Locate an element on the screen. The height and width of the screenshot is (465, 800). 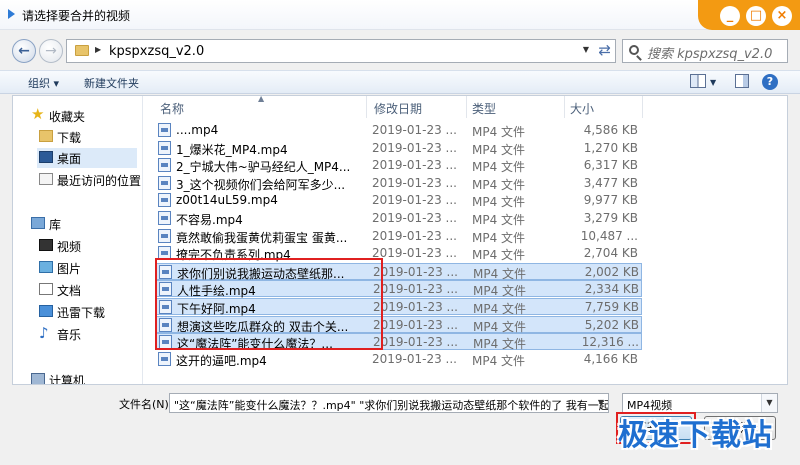
music-note-icon: ♪ is located at coordinates (44, 333).